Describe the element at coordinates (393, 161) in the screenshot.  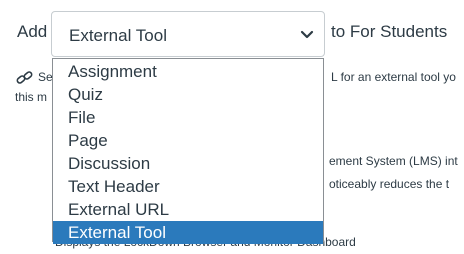
I see `description-text-3: ement System (LMS) int` at that location.